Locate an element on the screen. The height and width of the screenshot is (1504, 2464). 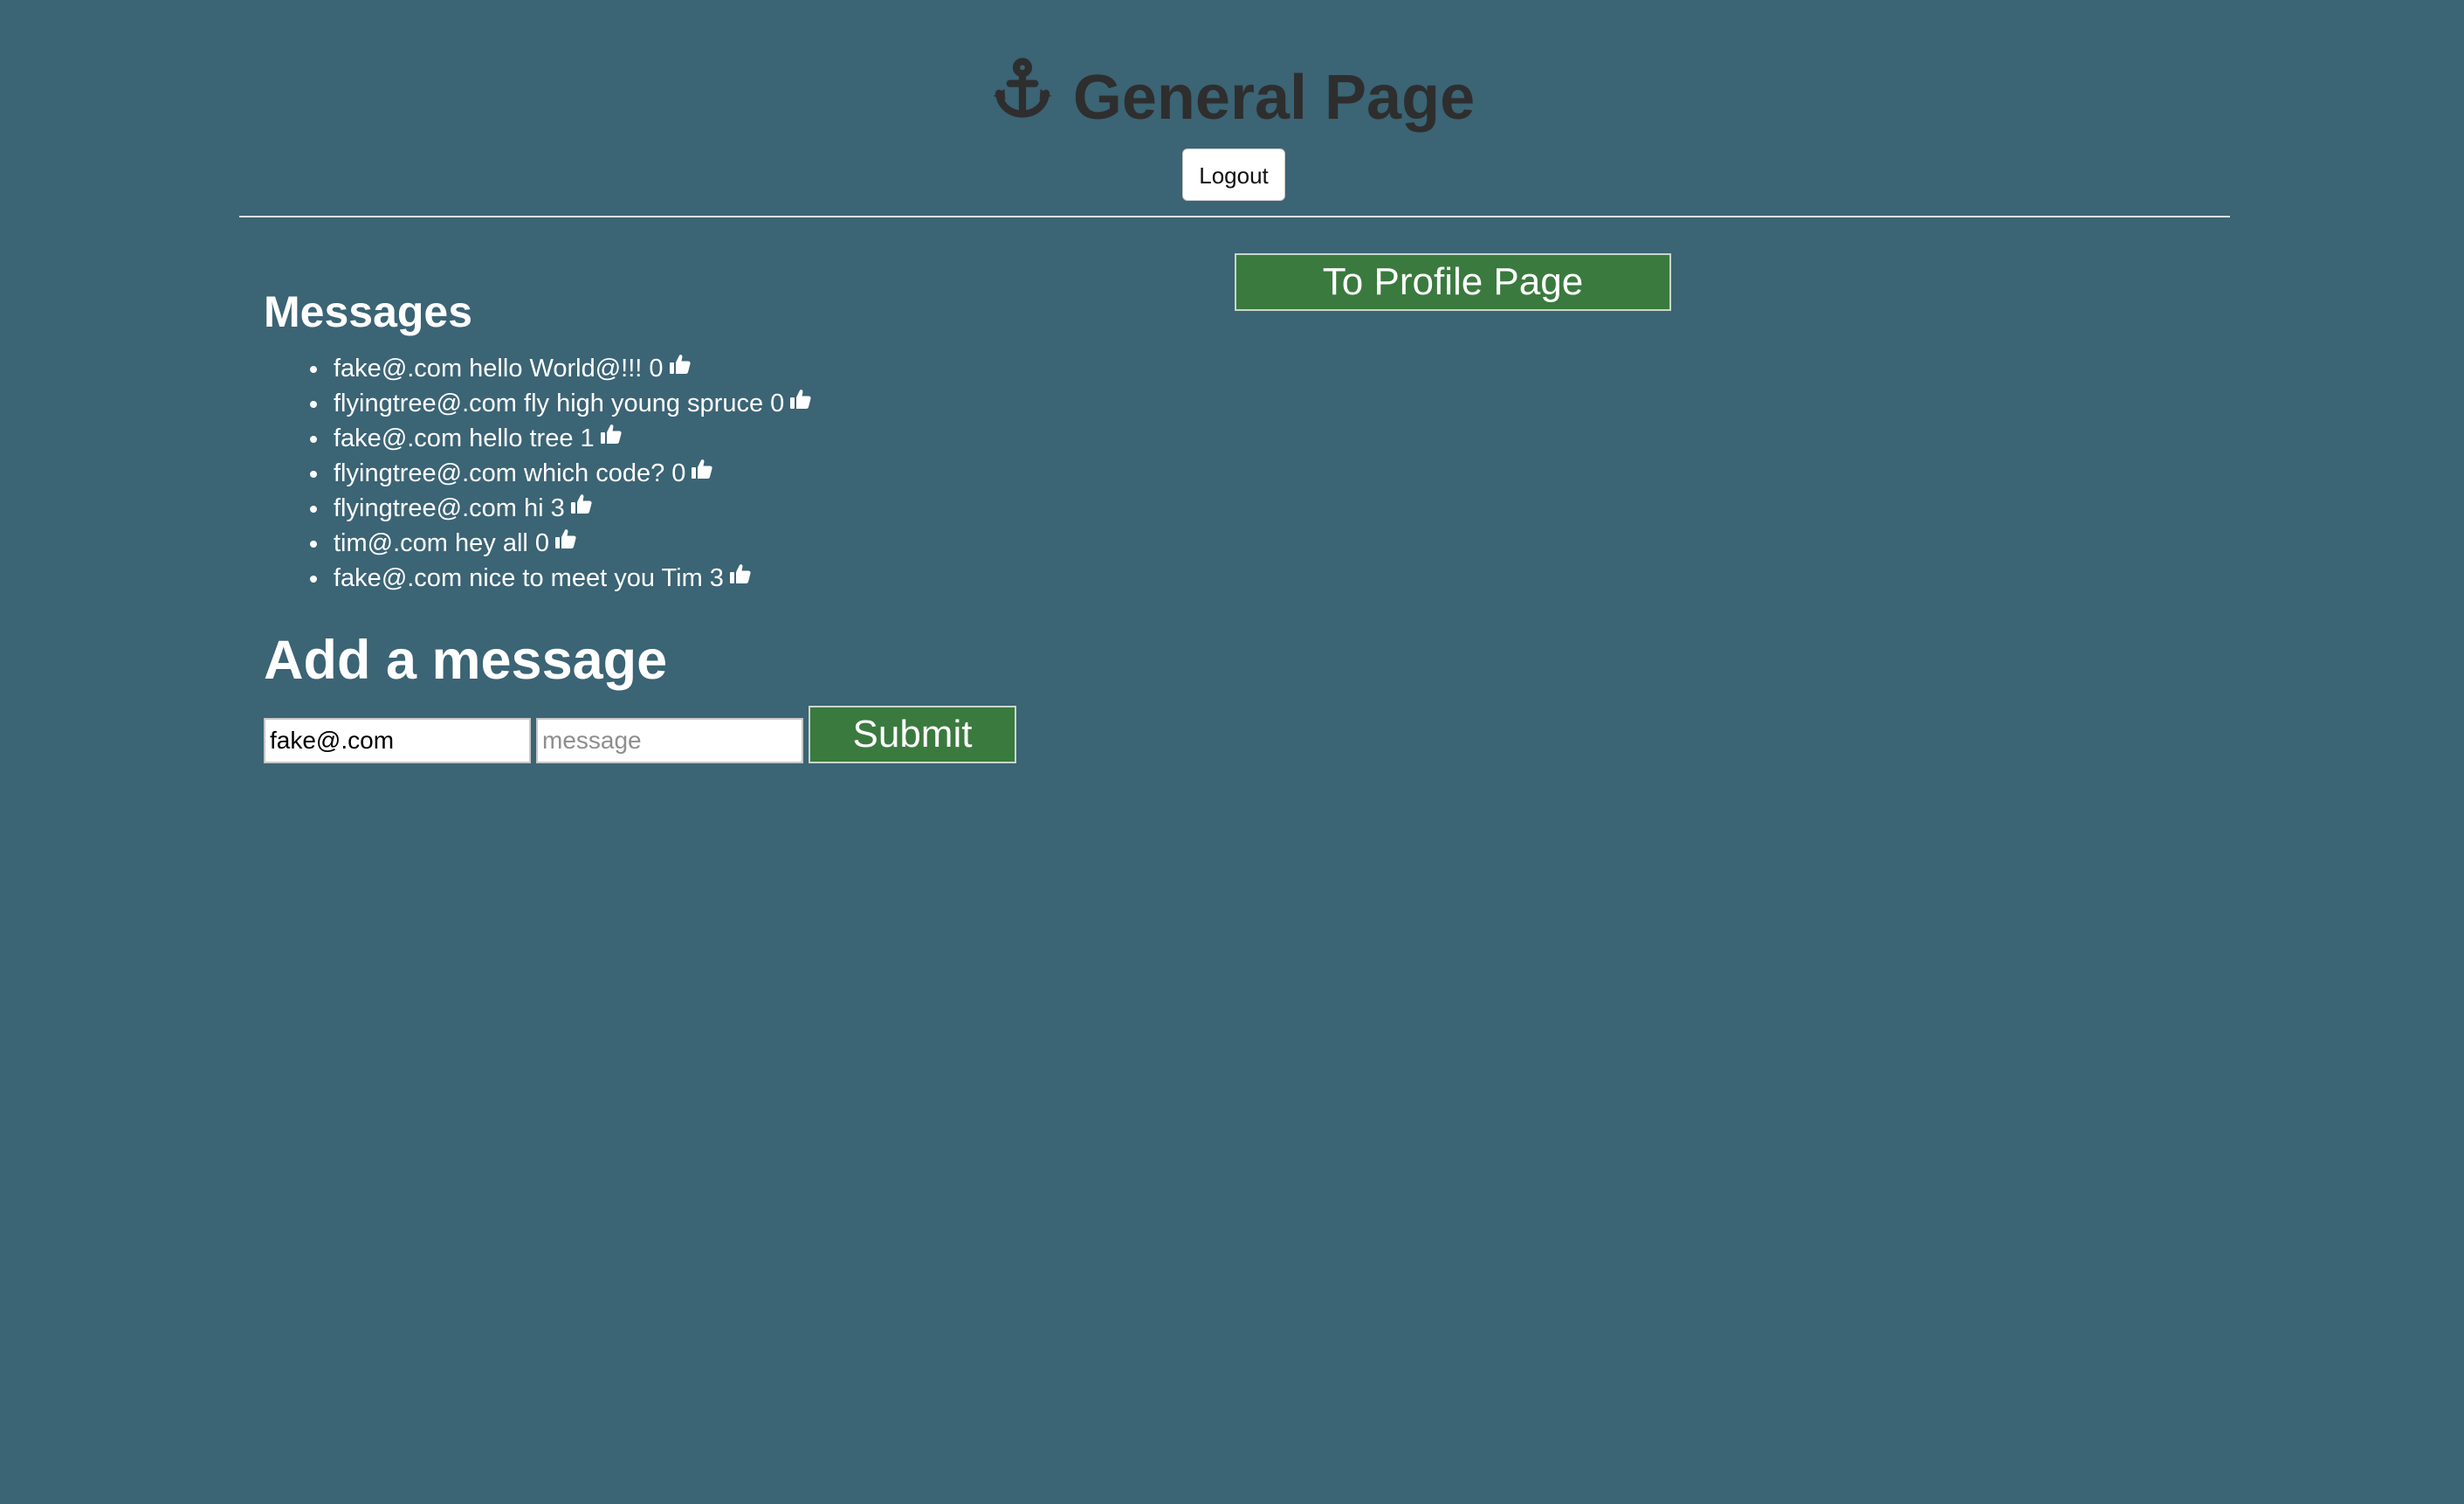
email-field is located at coordinates (397, 740).